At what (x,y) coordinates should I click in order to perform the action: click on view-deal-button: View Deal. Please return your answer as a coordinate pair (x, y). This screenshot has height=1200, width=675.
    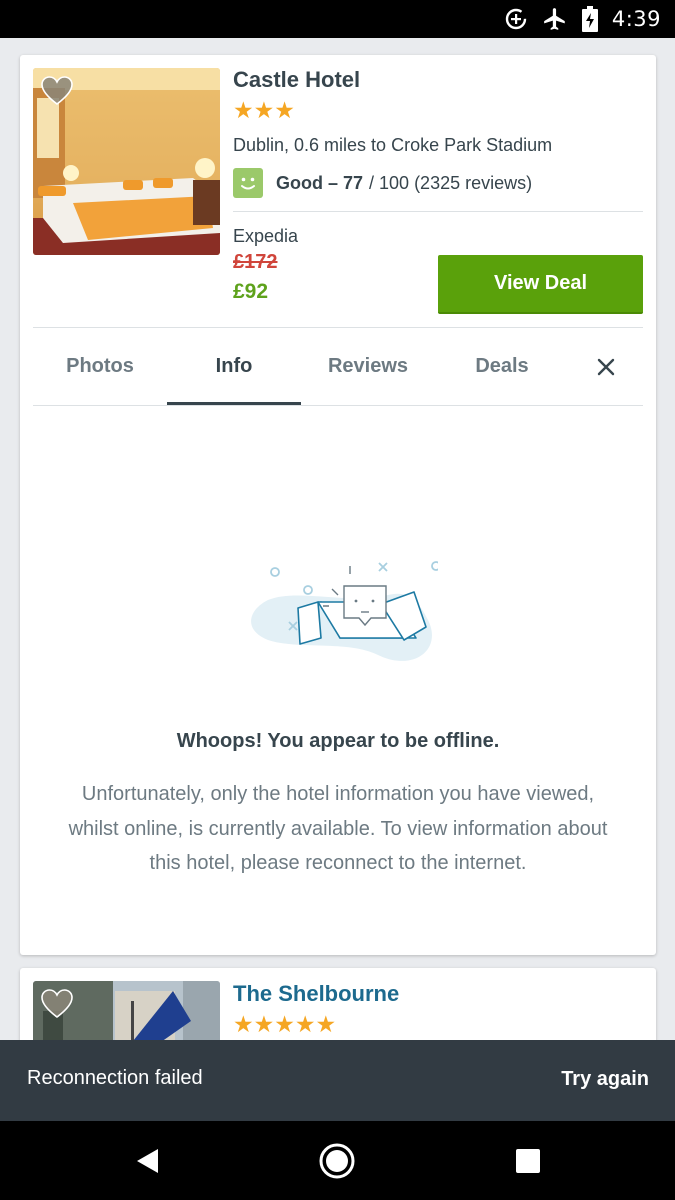
    Looking at the image, I should click on (540, 284).